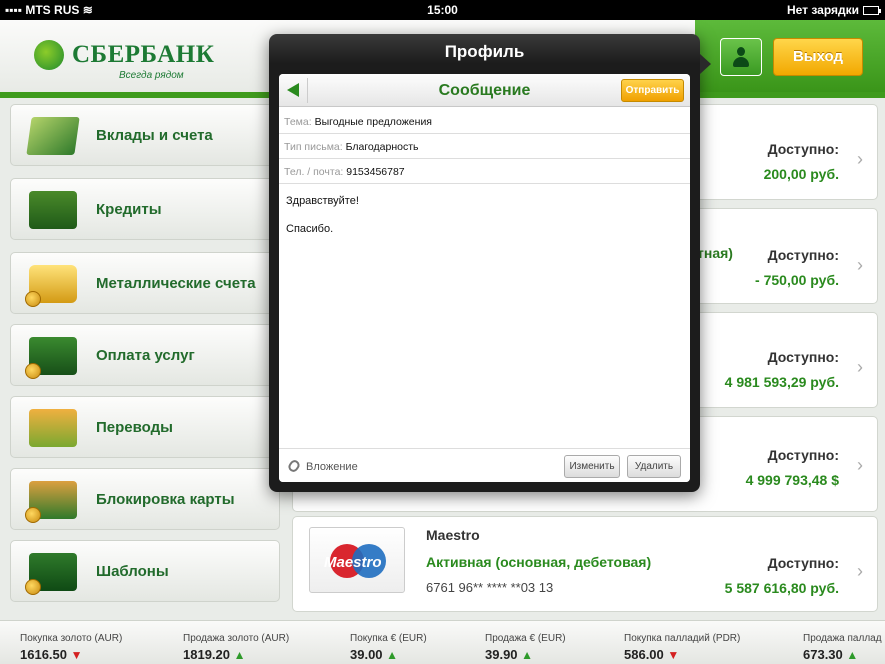 The height and width of the screenshot is (664, 885). I want to click on contact-field: Тел. / почта: 9153456787, so click(484, 171).